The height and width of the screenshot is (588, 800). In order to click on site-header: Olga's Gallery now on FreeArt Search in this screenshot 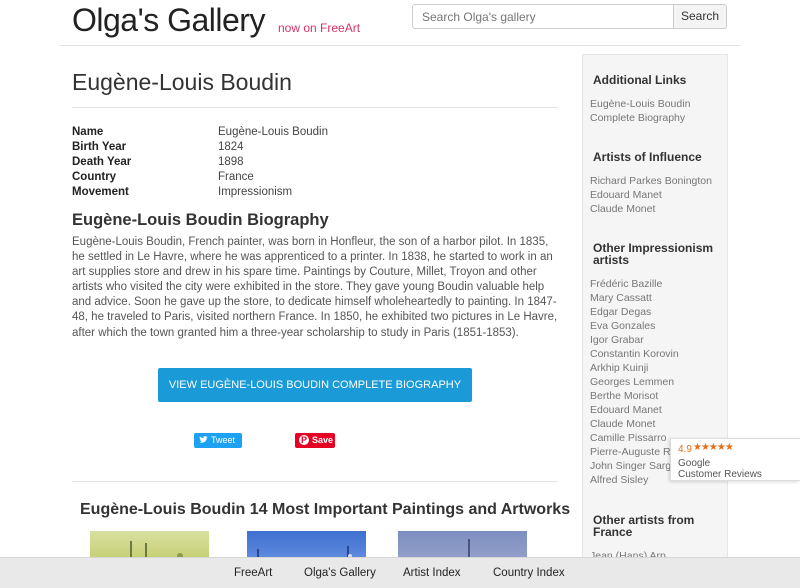, I will do `click(400, 23)`.